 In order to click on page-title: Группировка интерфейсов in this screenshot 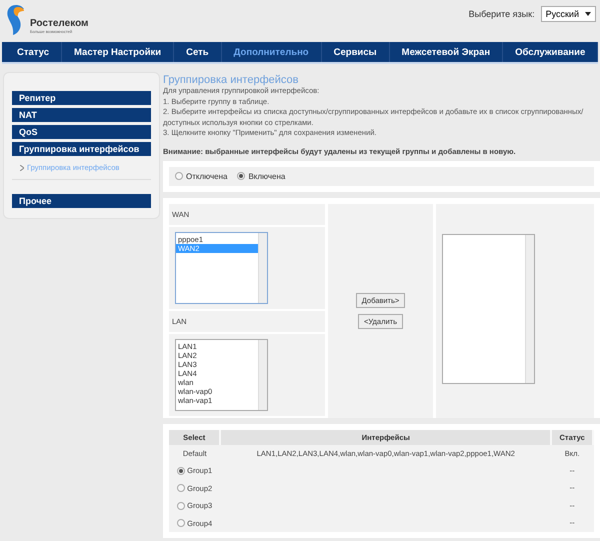, I will do `click(231, 79)`.